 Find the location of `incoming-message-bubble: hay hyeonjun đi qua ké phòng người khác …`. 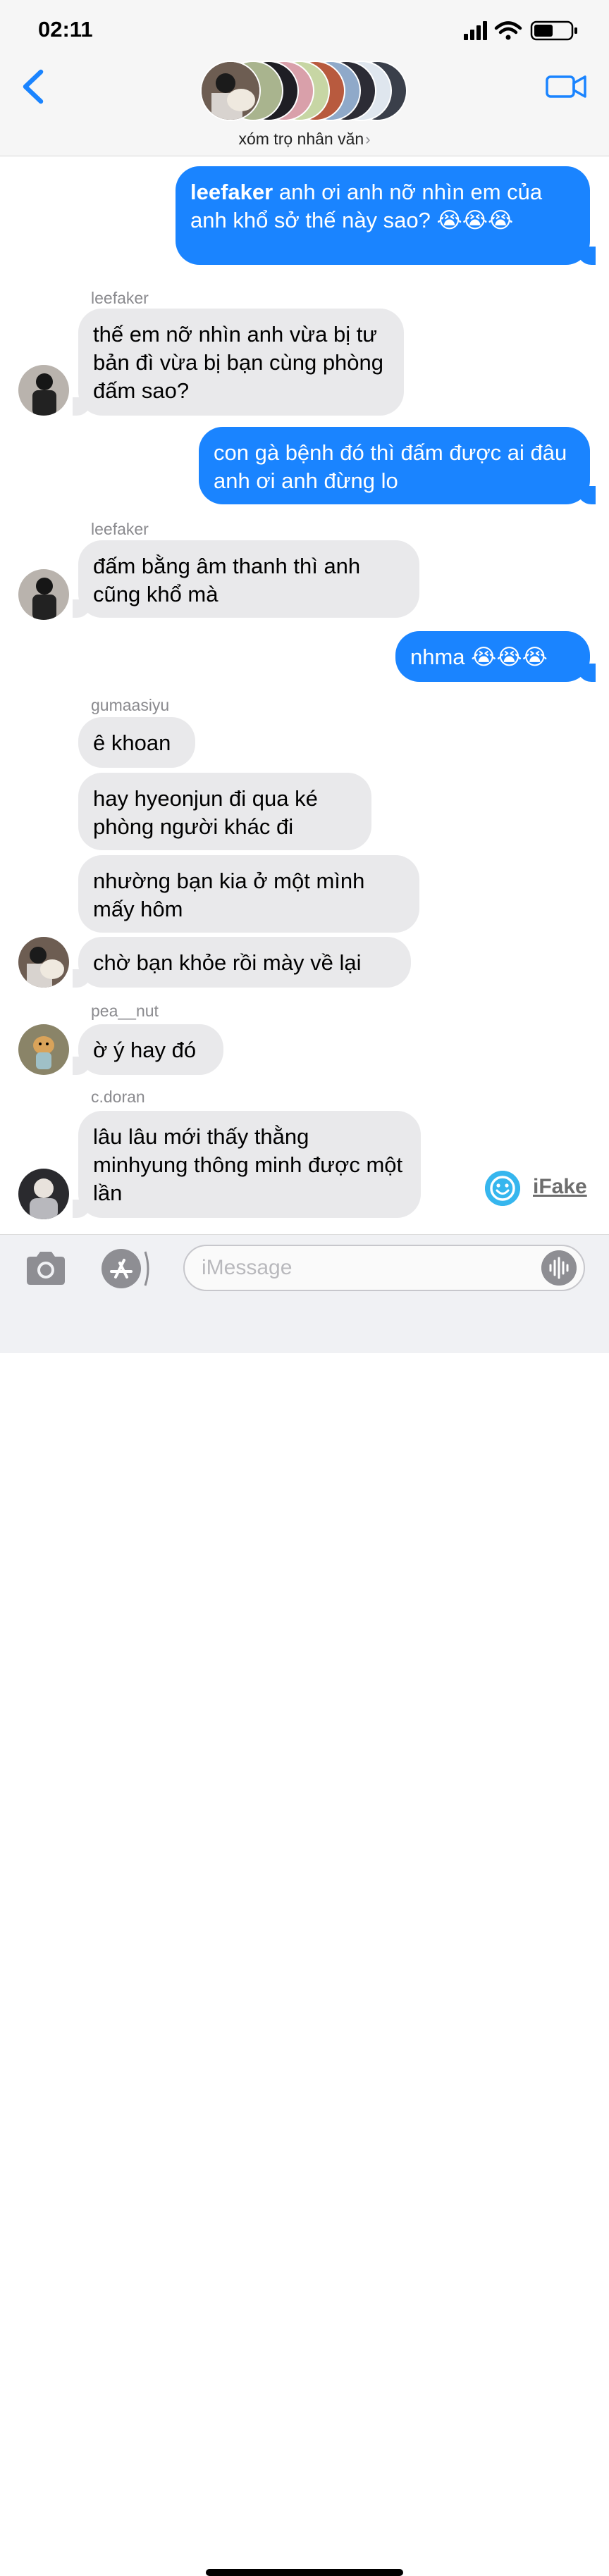

incoming-message-bubble: hay hyeonjun đi qua ké phòng người khác … is located at coordinates (225, 811).